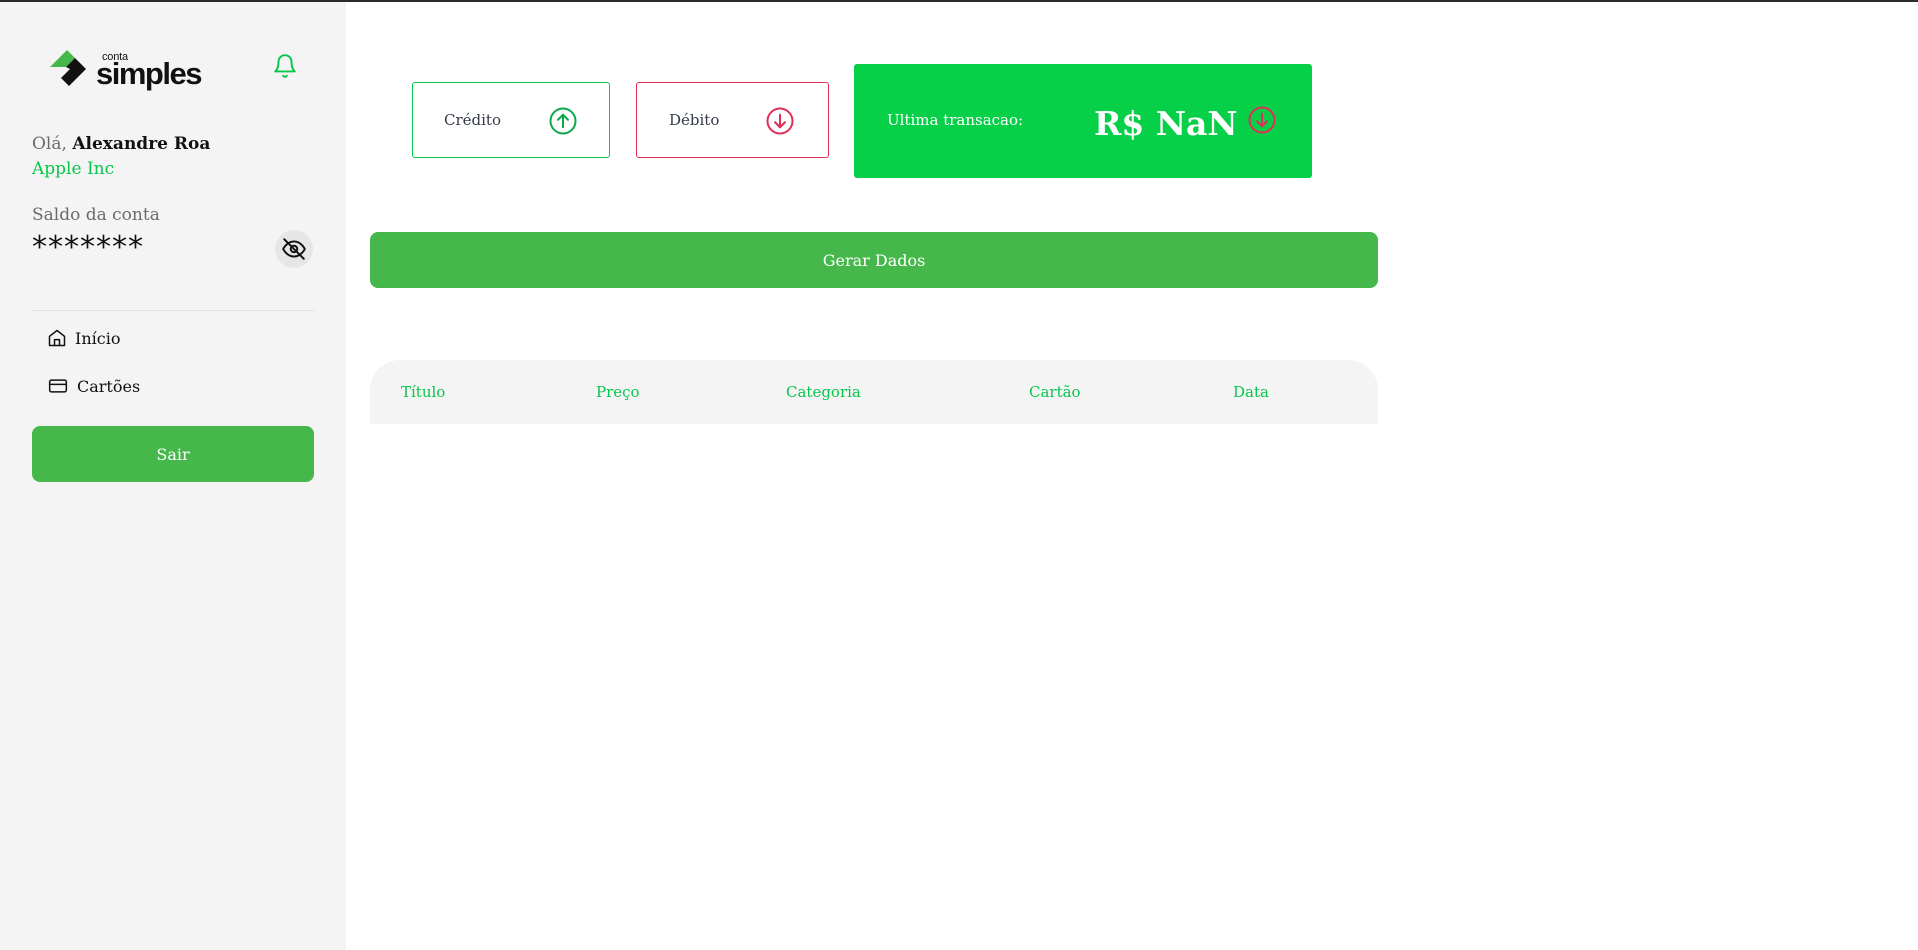 The height and width of the screenshot is (950, 1918). I want to click on sidebar-item-label: Cartões, so click(109, 386).